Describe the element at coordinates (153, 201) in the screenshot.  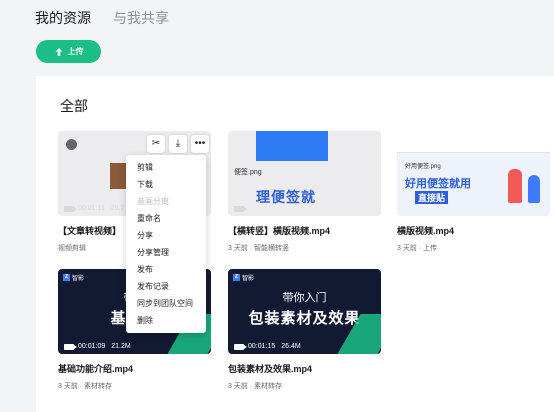
I see `menu-item-separate-audio: 音画分离` at that location.